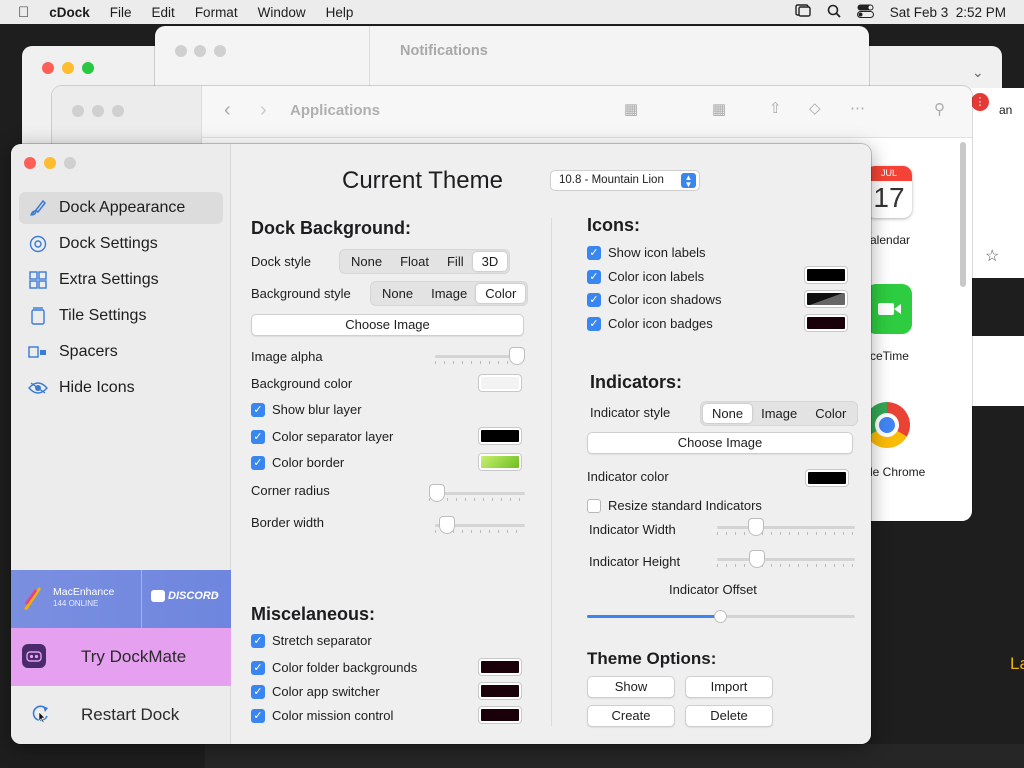  Describe the element at coordinates (729, 687) in the screenshot. I see `import-theme-button: Import` at that location.